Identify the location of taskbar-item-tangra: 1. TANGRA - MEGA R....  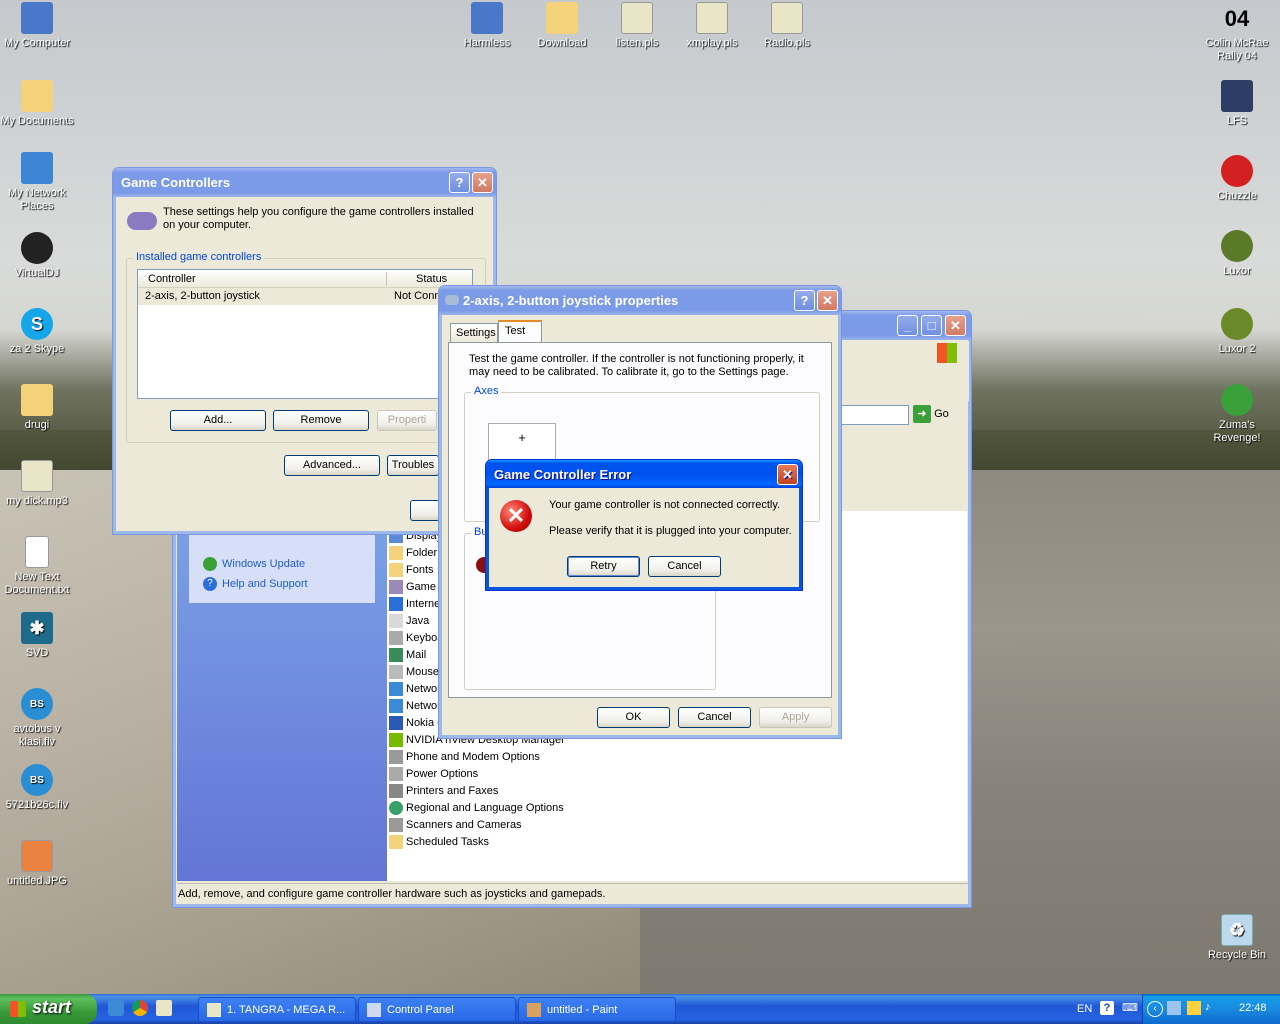
(277, 1009).